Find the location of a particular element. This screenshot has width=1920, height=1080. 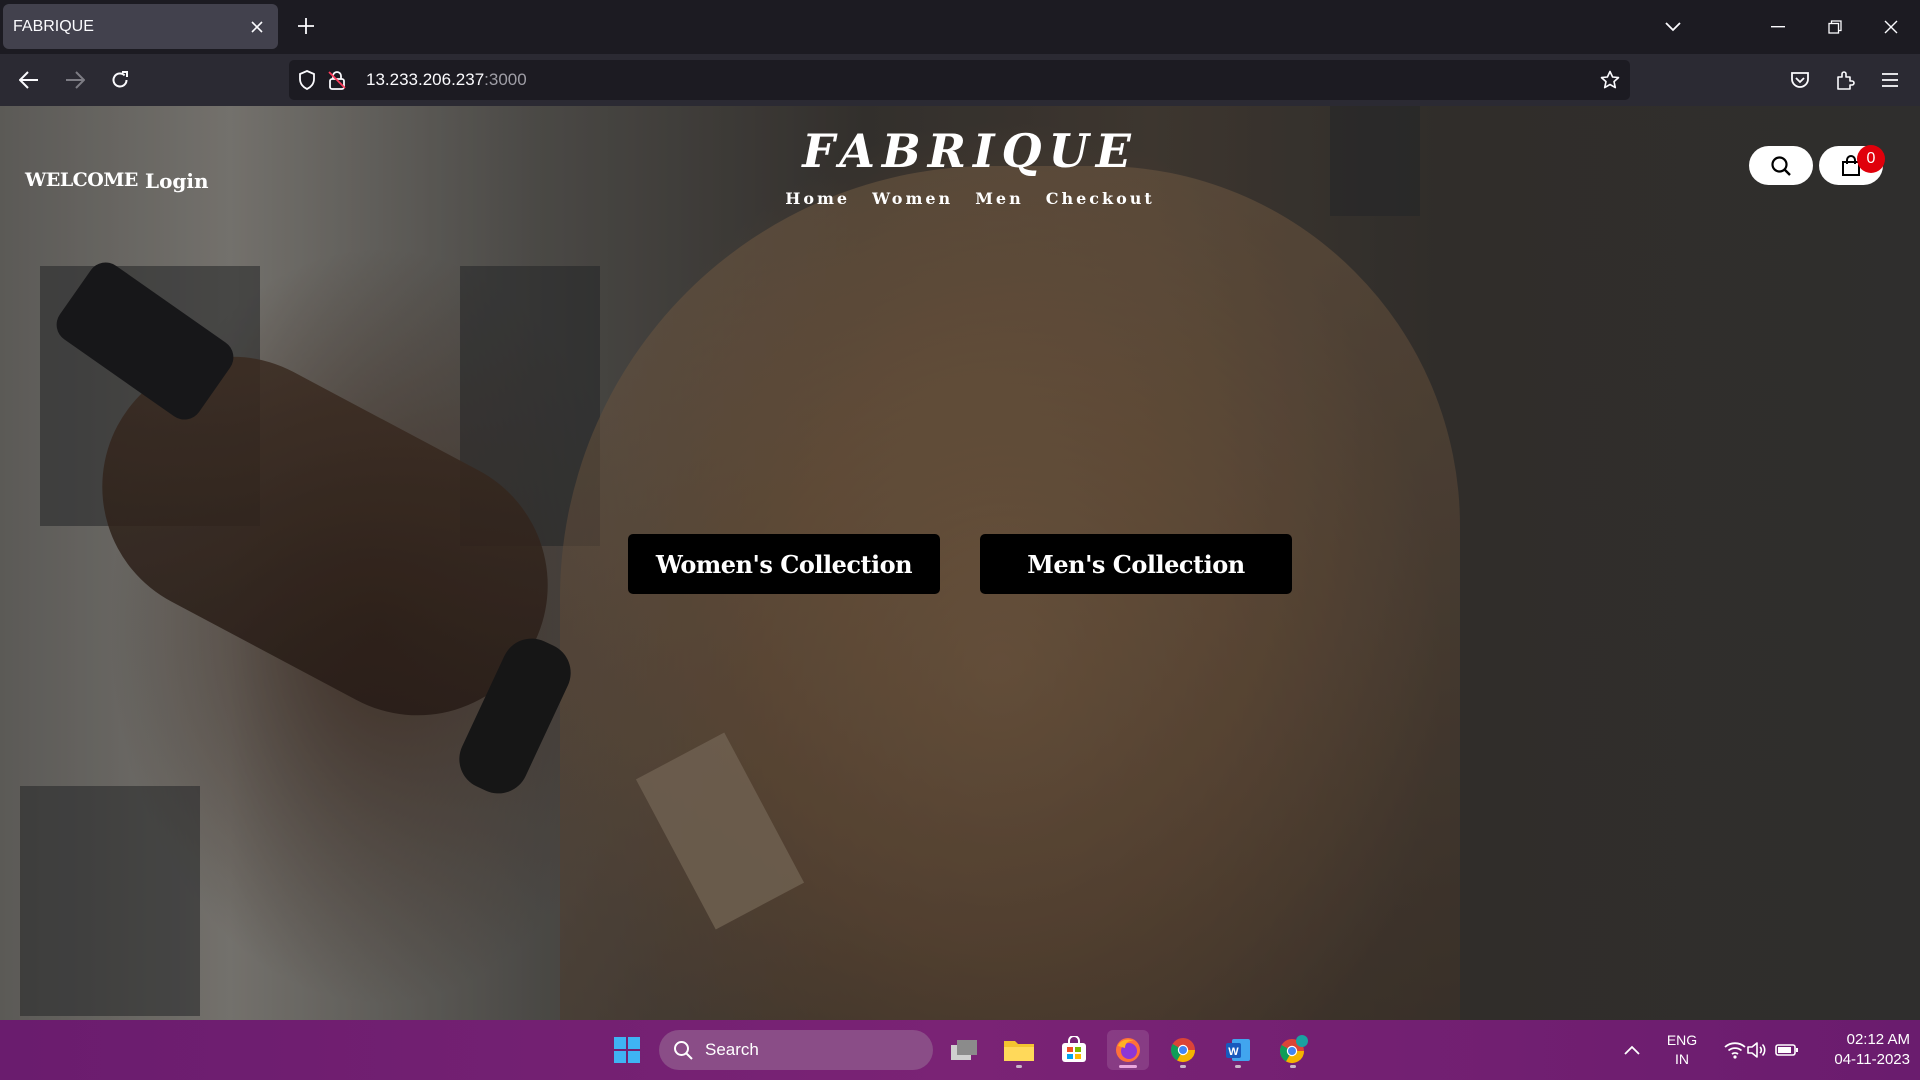

region-code: IN is located at coordinates (1682, 1059).